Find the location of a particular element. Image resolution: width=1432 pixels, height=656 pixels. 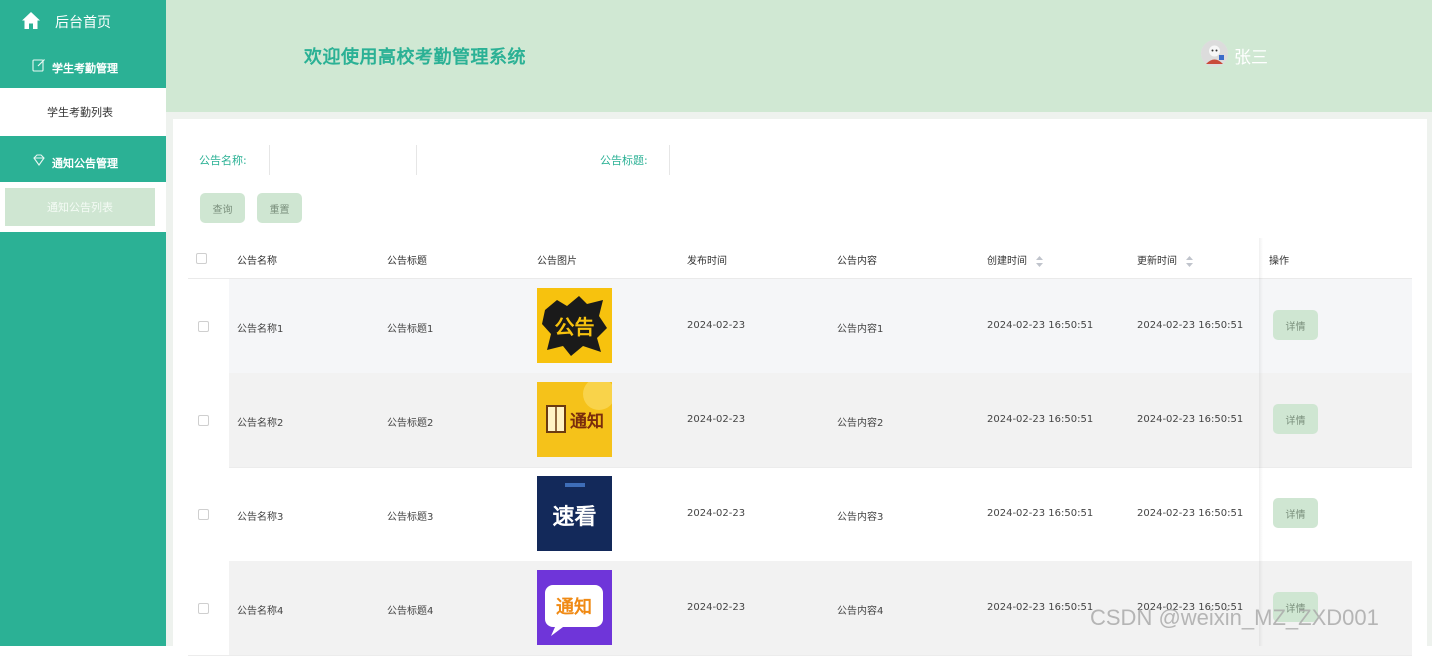

avatar is located at coordinates (1214, 53).